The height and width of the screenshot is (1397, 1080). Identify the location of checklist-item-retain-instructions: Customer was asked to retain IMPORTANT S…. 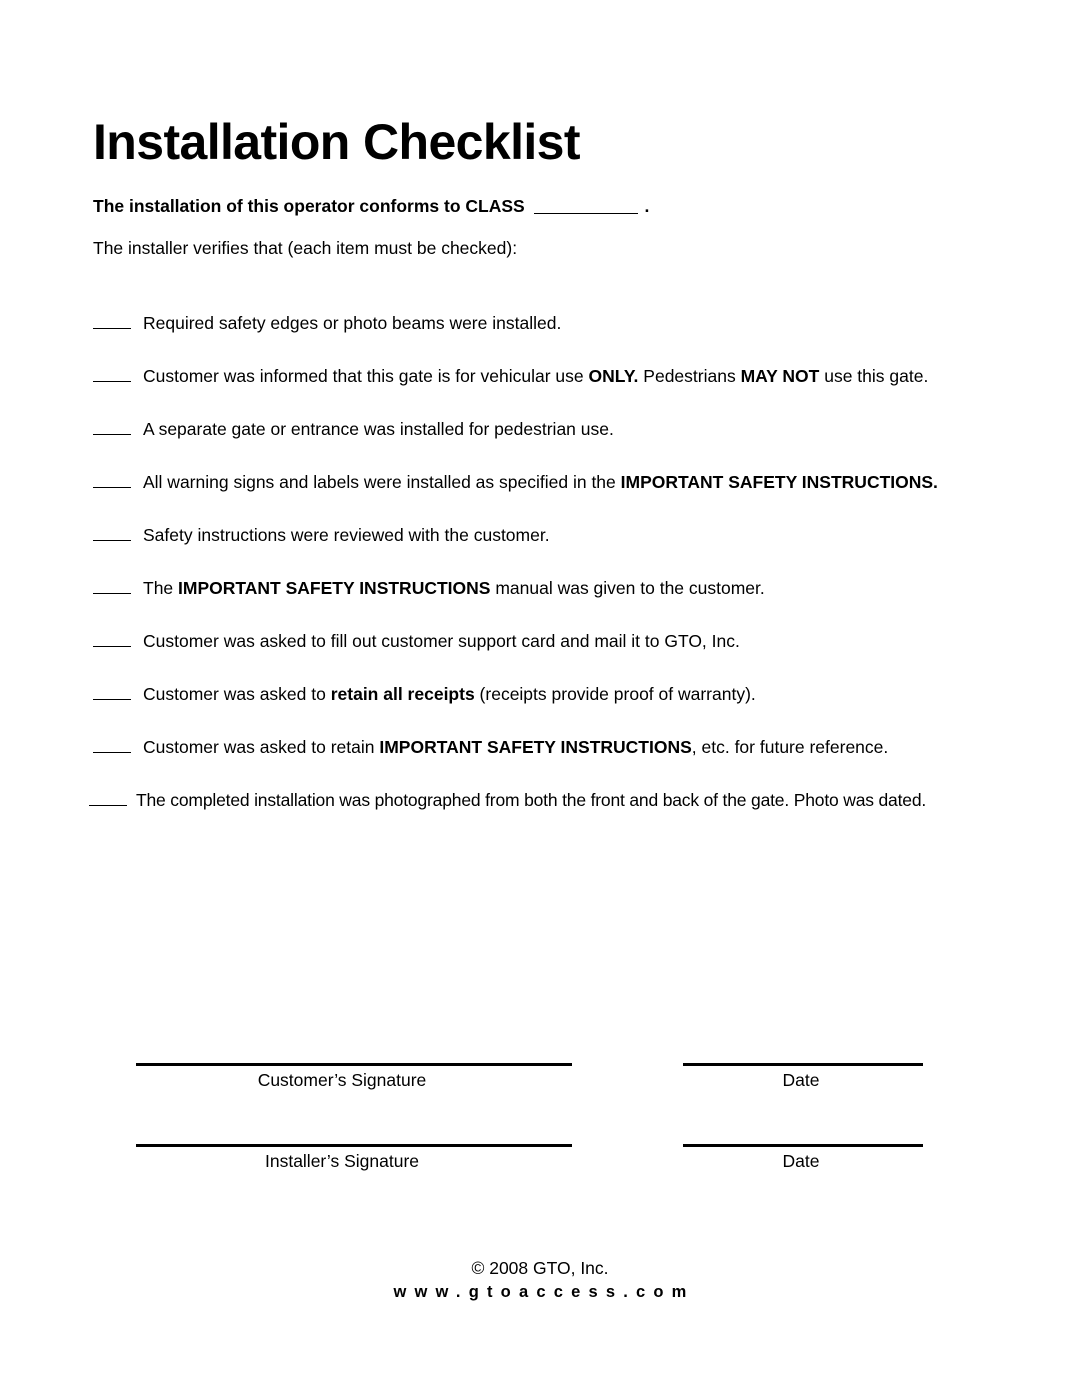
(553, 762).